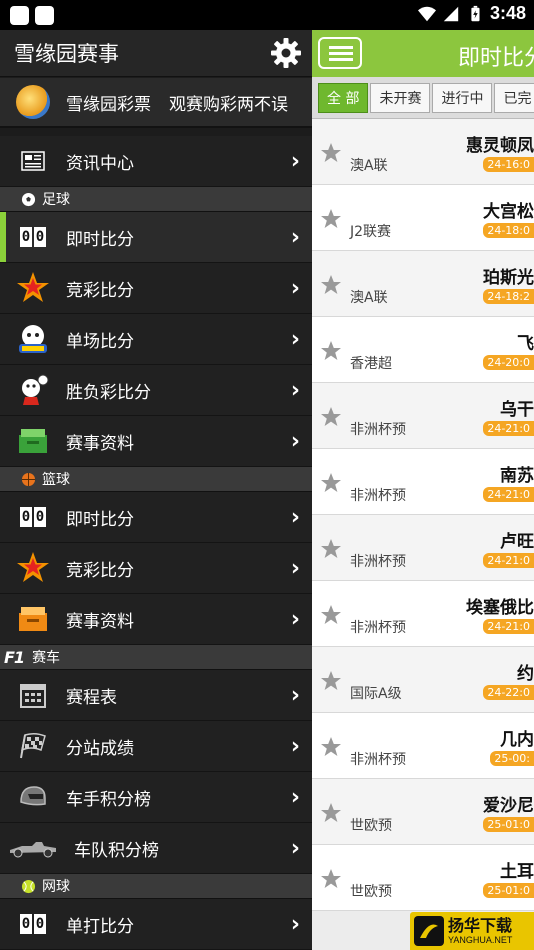 The height and width of the screenshot is (950, 534). Describe the element at coordinates (156, 924) in the screenshot. I see `sidebar-item-tennis-singles: 00 单打比分 ›` at that location.